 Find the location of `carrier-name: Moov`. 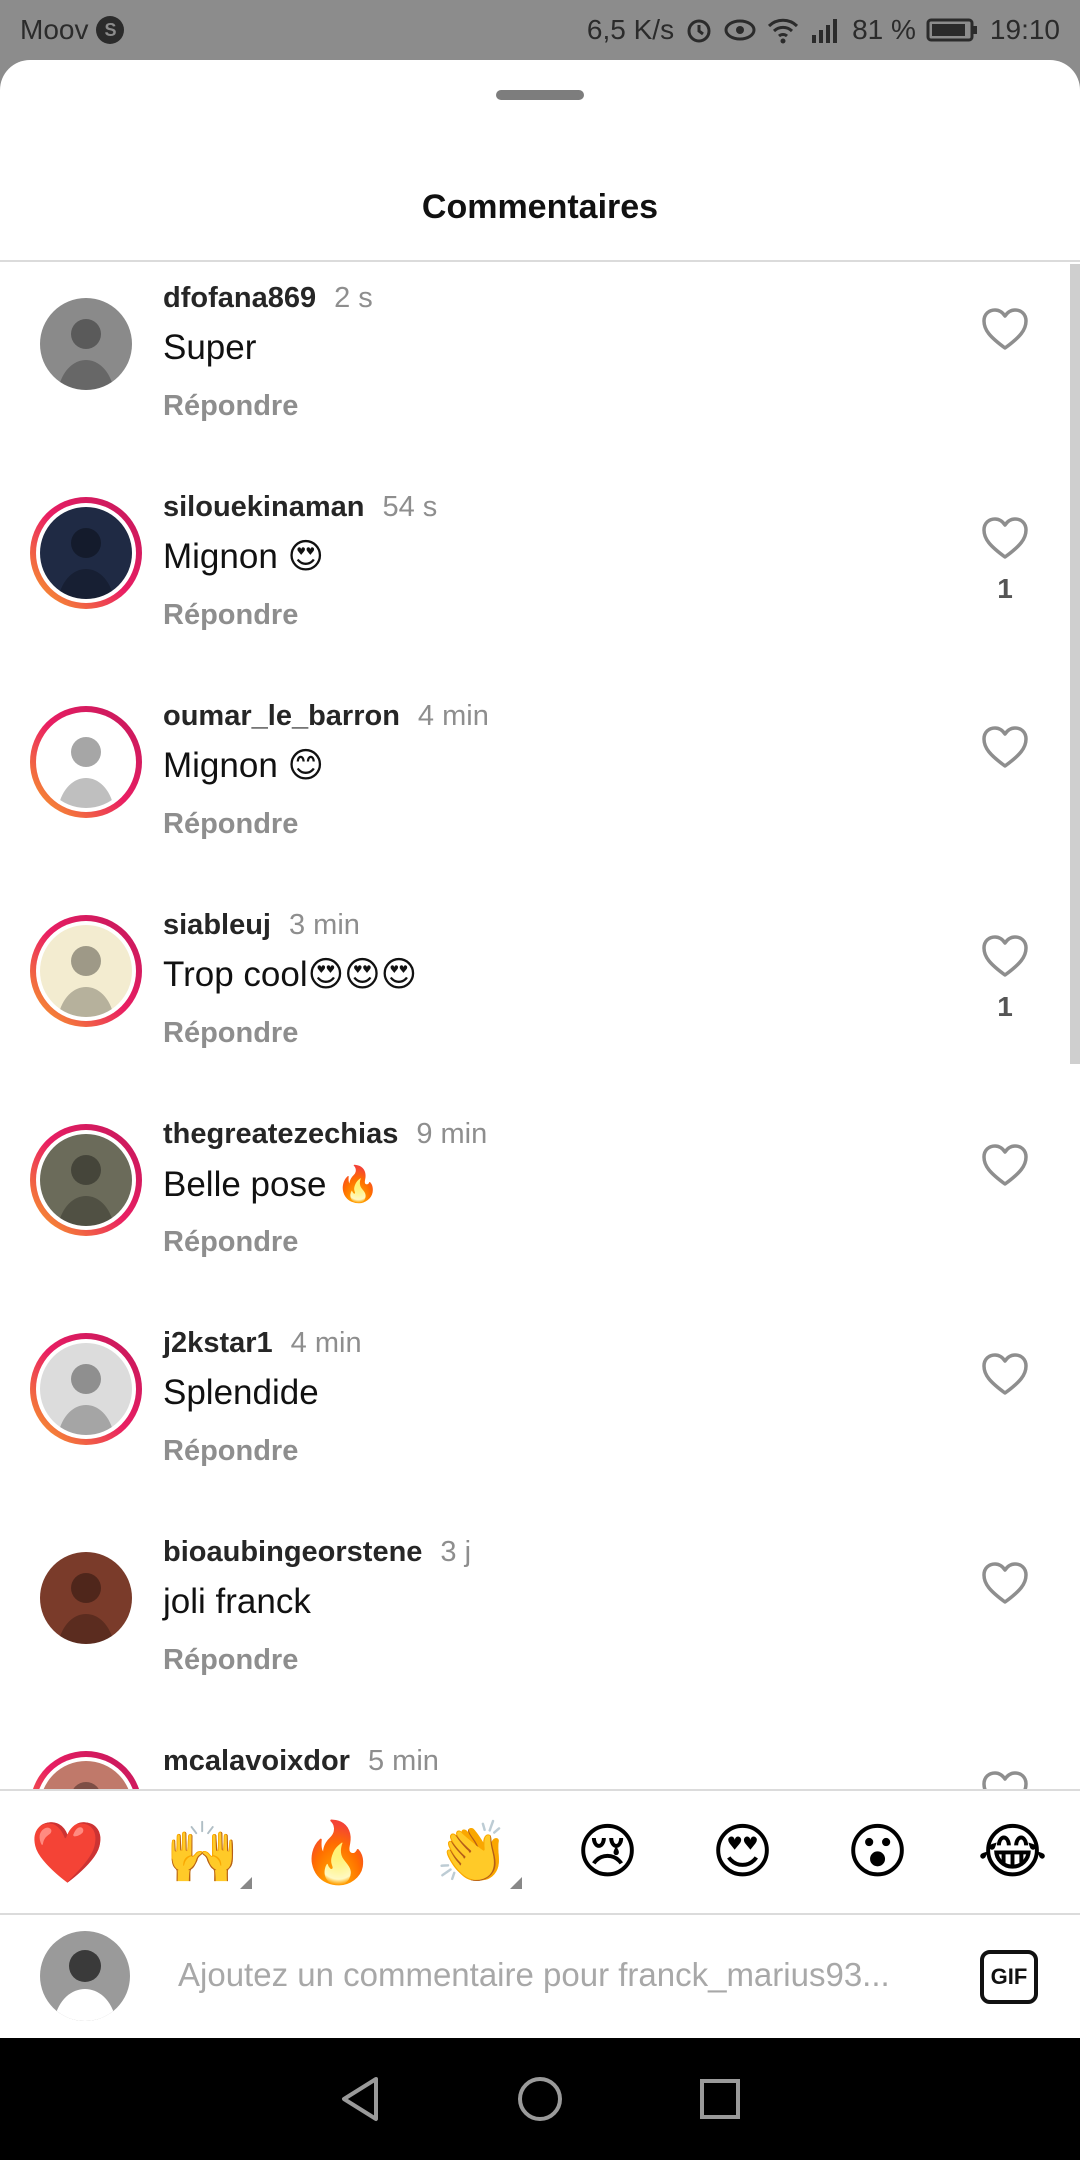

carrier-name: Moov is located at coordinates (54, 29).